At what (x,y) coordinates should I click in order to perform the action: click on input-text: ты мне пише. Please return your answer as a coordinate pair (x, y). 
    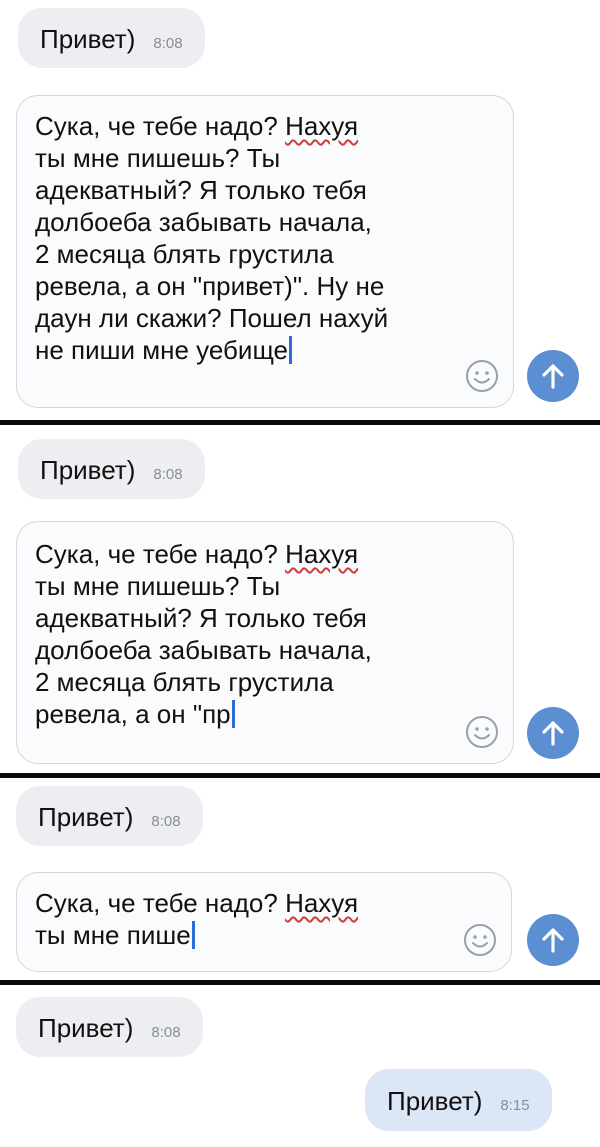
    Looking at the image, I should click on (113, 935).